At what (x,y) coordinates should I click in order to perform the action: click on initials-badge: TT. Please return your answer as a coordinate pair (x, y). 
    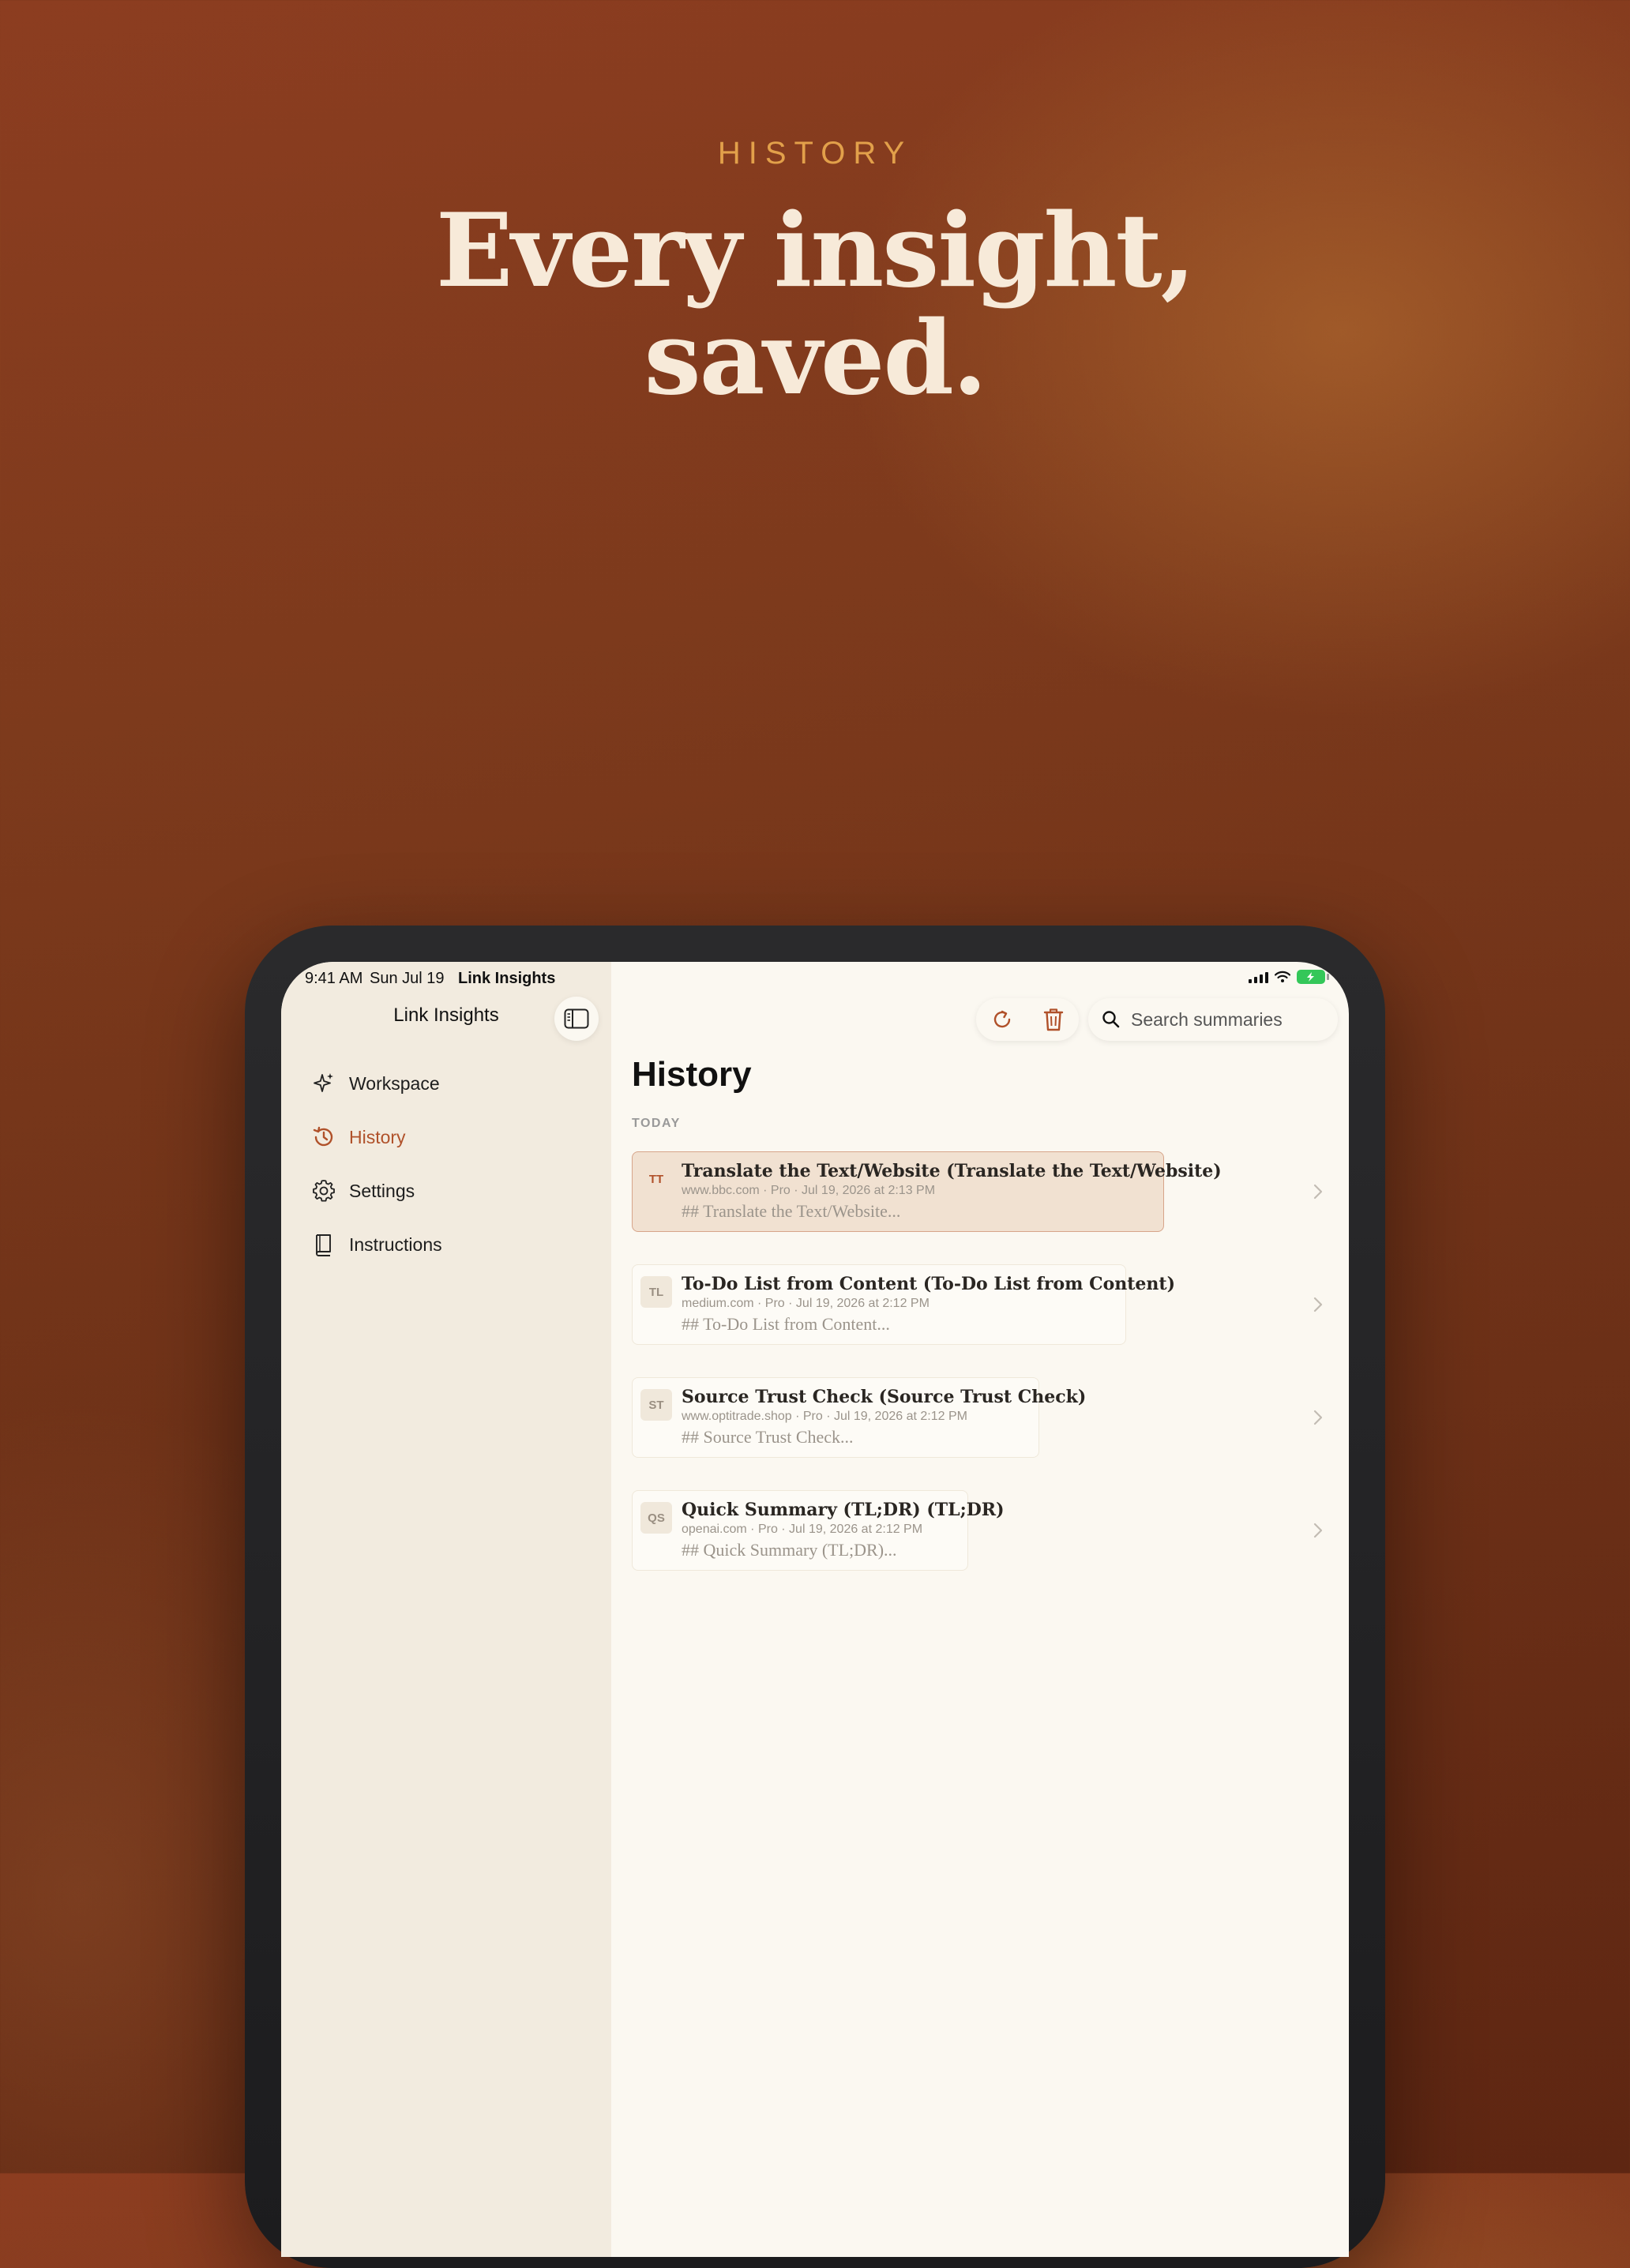
    Looking at the image, I should click on (656, 1179).